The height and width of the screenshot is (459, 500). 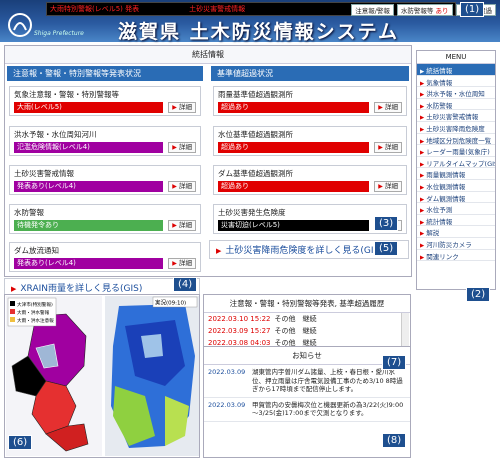 What do you see at coordinates (459, 140) in the screenshot?
I see `menu-item-label: 地域区分別危険度一覧` at bounding box center [459, 140].